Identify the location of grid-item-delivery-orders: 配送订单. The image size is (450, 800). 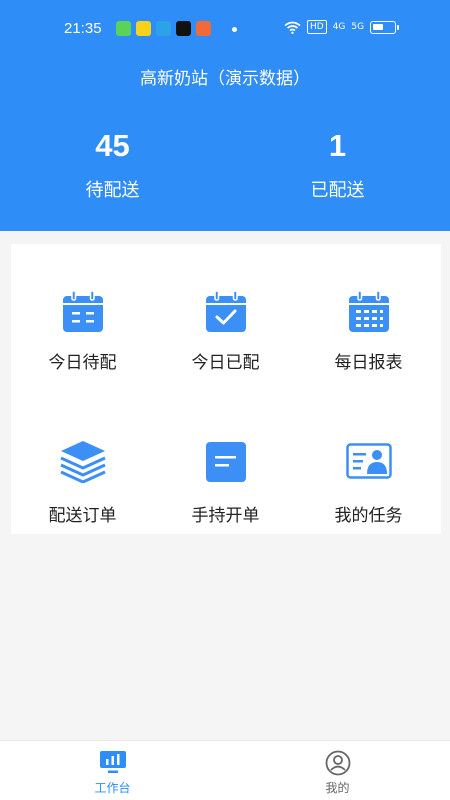
(82, 461).